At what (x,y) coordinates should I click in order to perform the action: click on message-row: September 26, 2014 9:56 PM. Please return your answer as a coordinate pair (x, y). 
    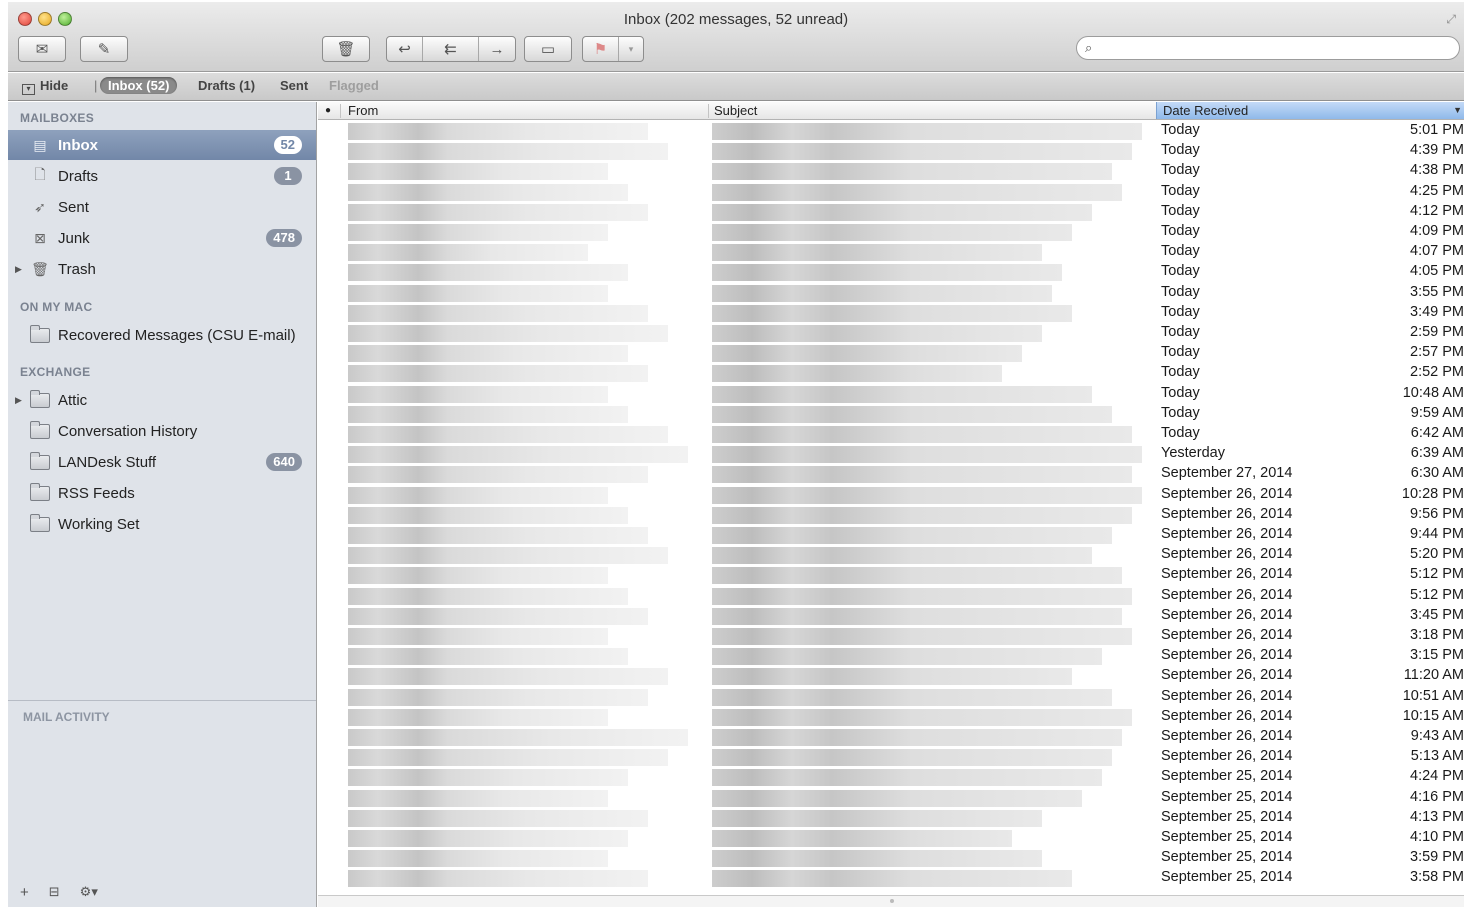
    Looking at the image, I should click on (891, 515).